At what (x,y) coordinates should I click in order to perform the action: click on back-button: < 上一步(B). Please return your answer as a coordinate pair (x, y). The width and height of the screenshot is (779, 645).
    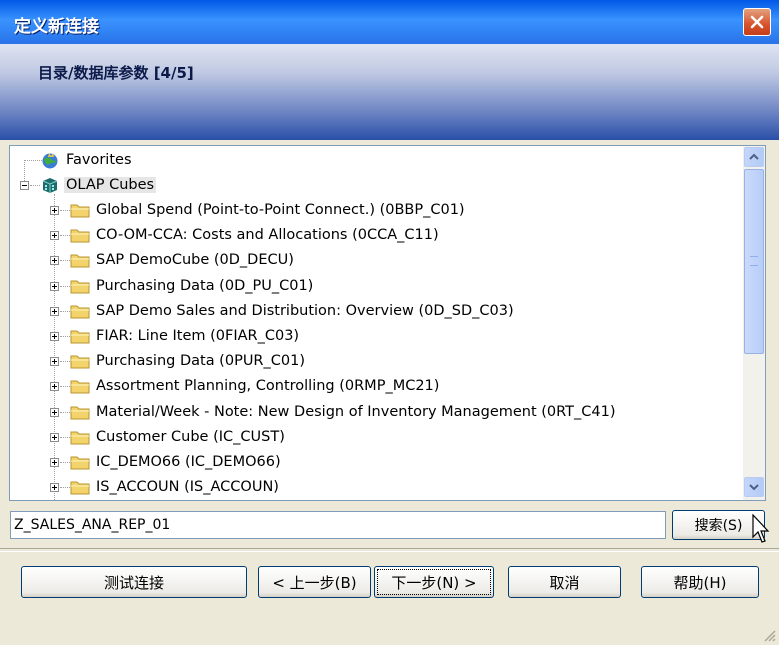
    Looking at the image, I should click on (314, 582).